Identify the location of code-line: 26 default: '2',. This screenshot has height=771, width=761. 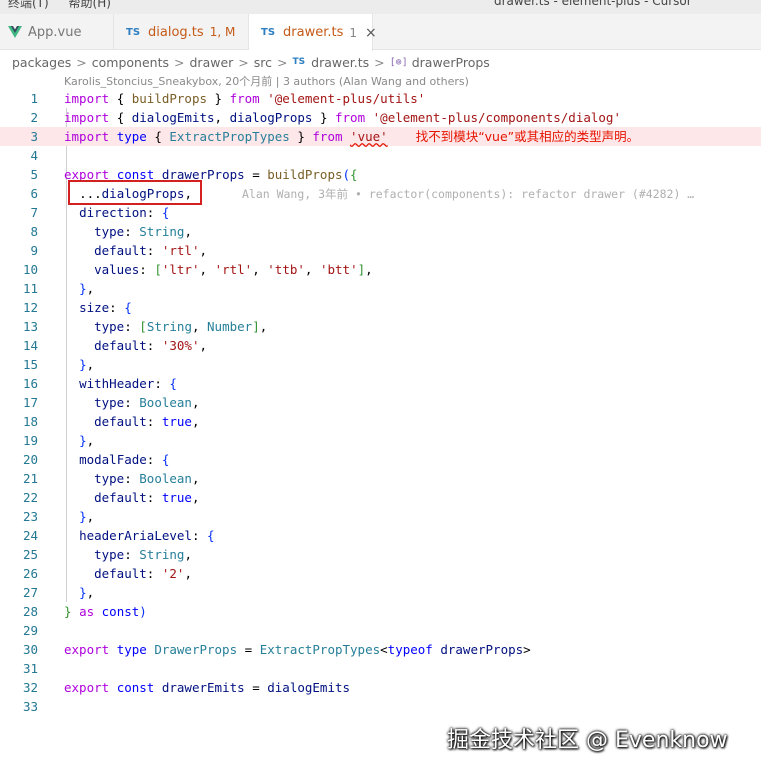
(380, 573).